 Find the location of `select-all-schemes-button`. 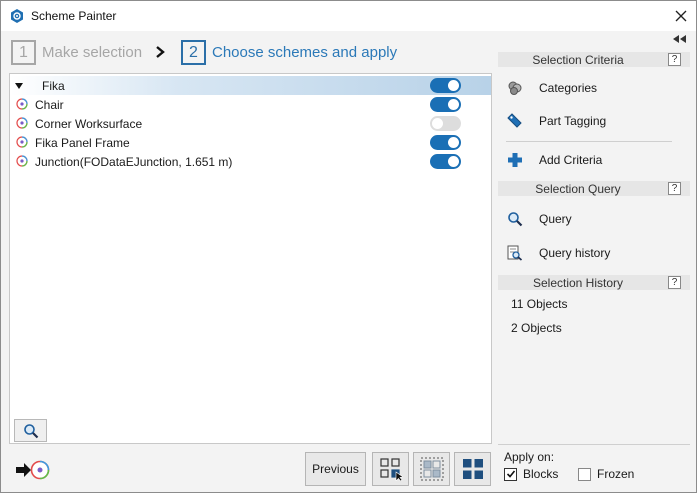

select-all-schemes-button is located at coordinates (472, 469).